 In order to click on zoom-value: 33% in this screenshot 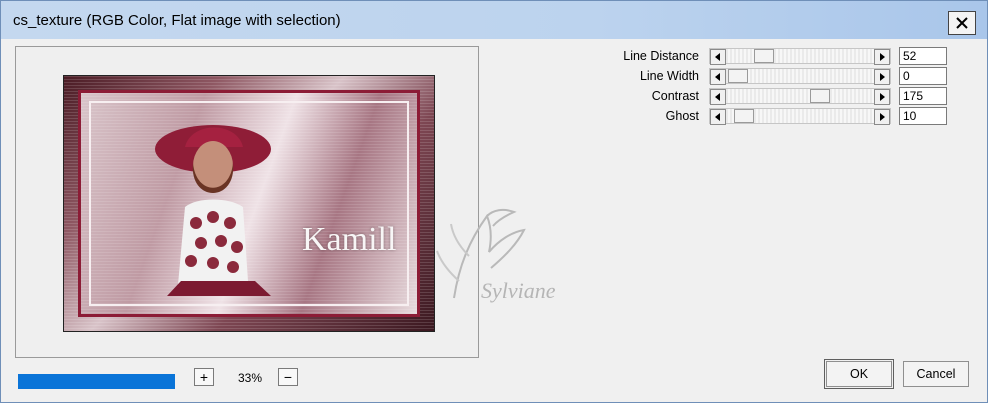, I will do `click(250, 378)`.